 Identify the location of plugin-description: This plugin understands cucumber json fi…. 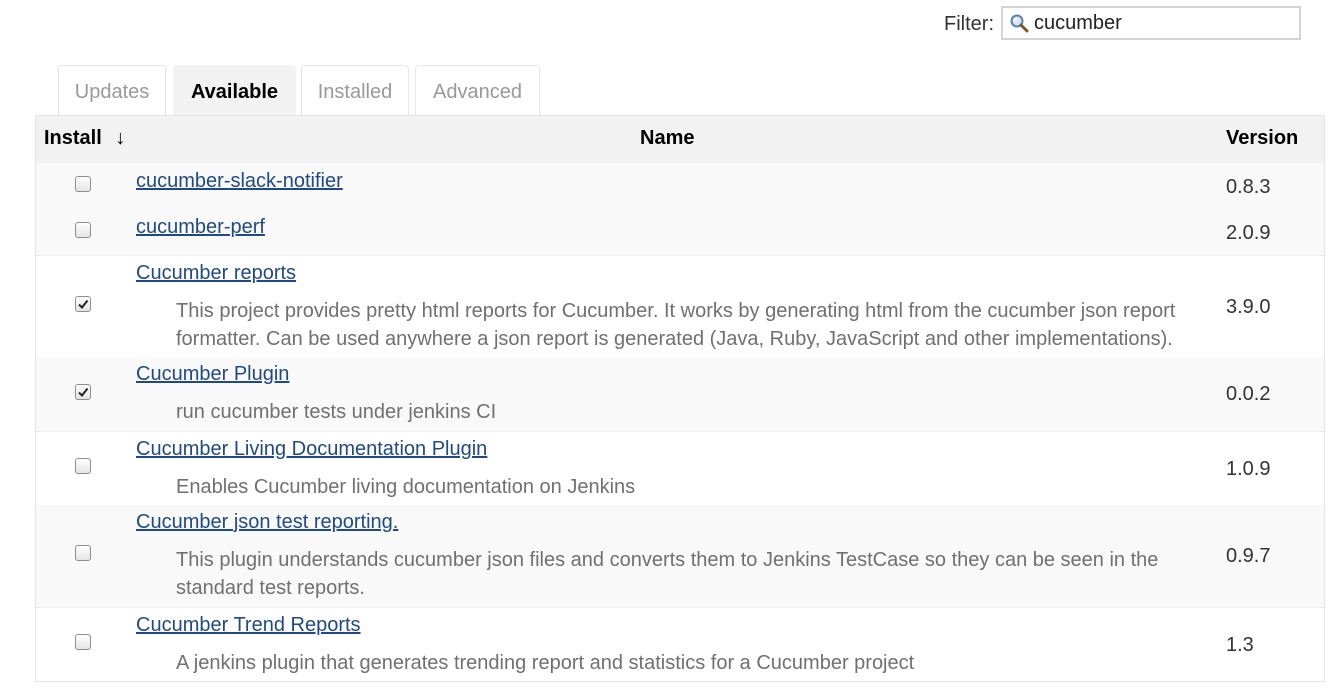
(667, 574).